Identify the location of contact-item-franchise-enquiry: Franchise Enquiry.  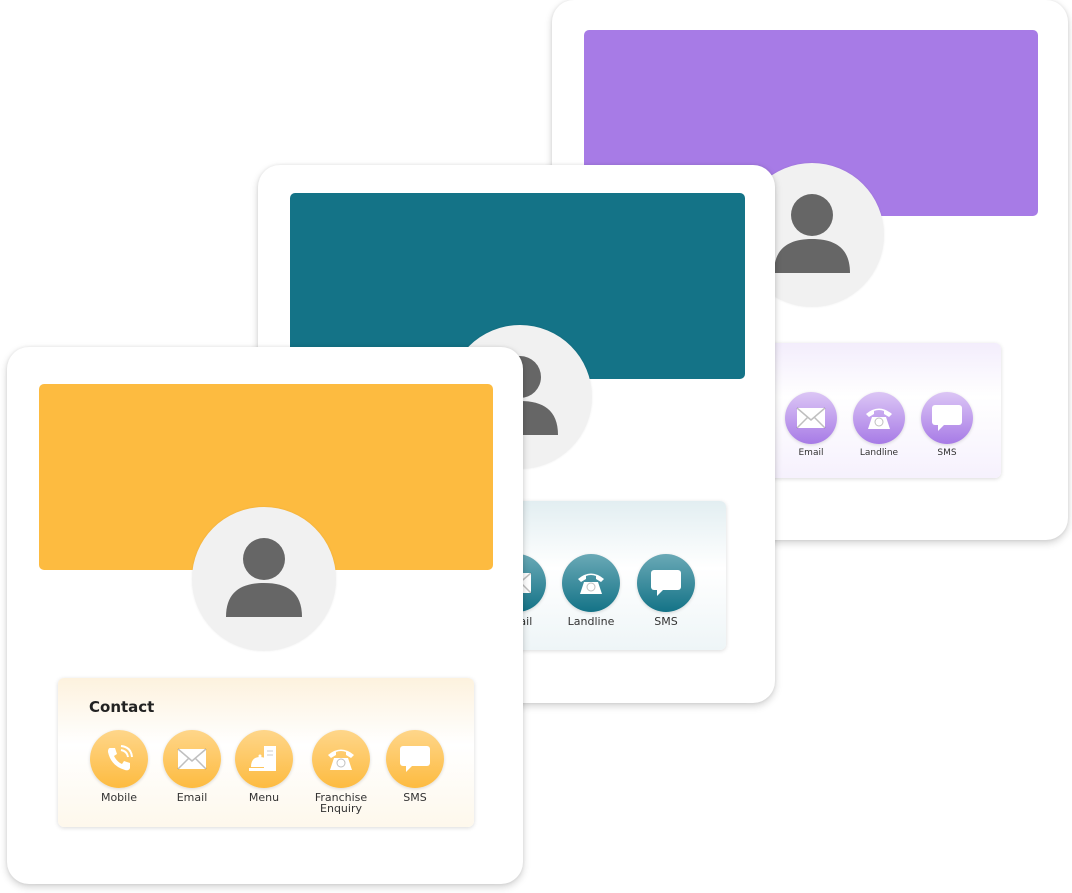
(341, 772).